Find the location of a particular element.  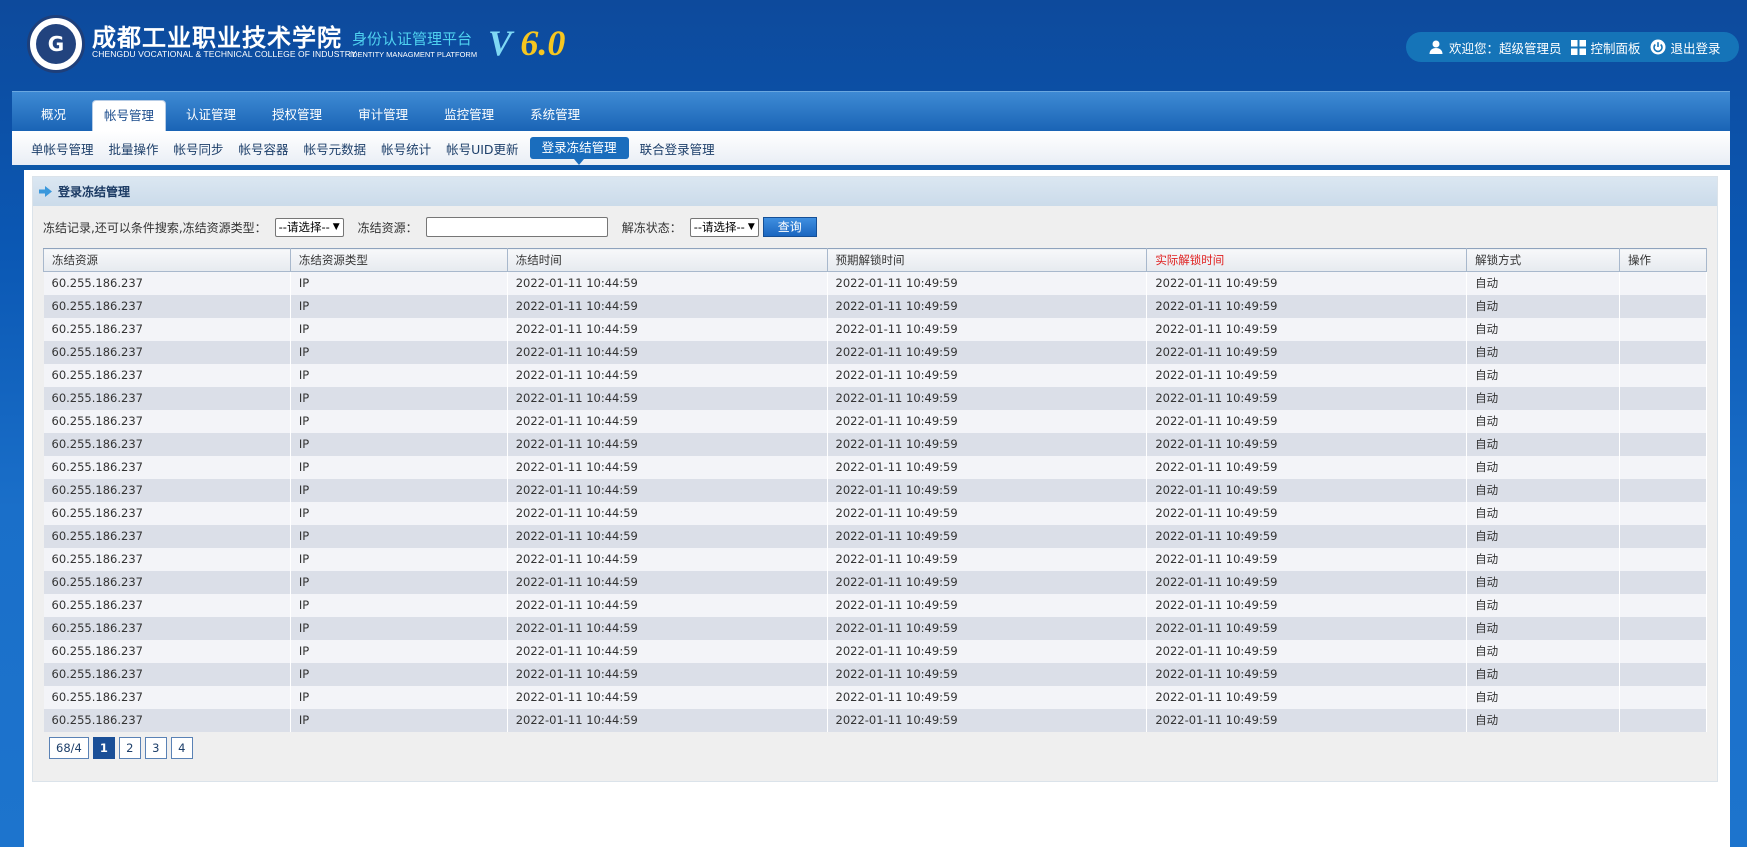

page-button: 3 is located at coordinates (155, 748).